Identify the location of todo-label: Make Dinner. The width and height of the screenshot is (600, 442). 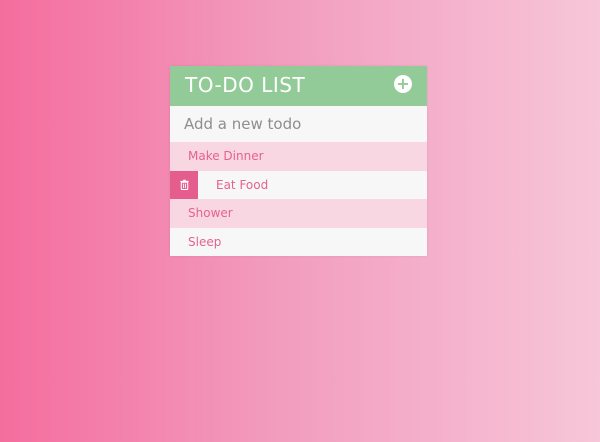
(226, 156).